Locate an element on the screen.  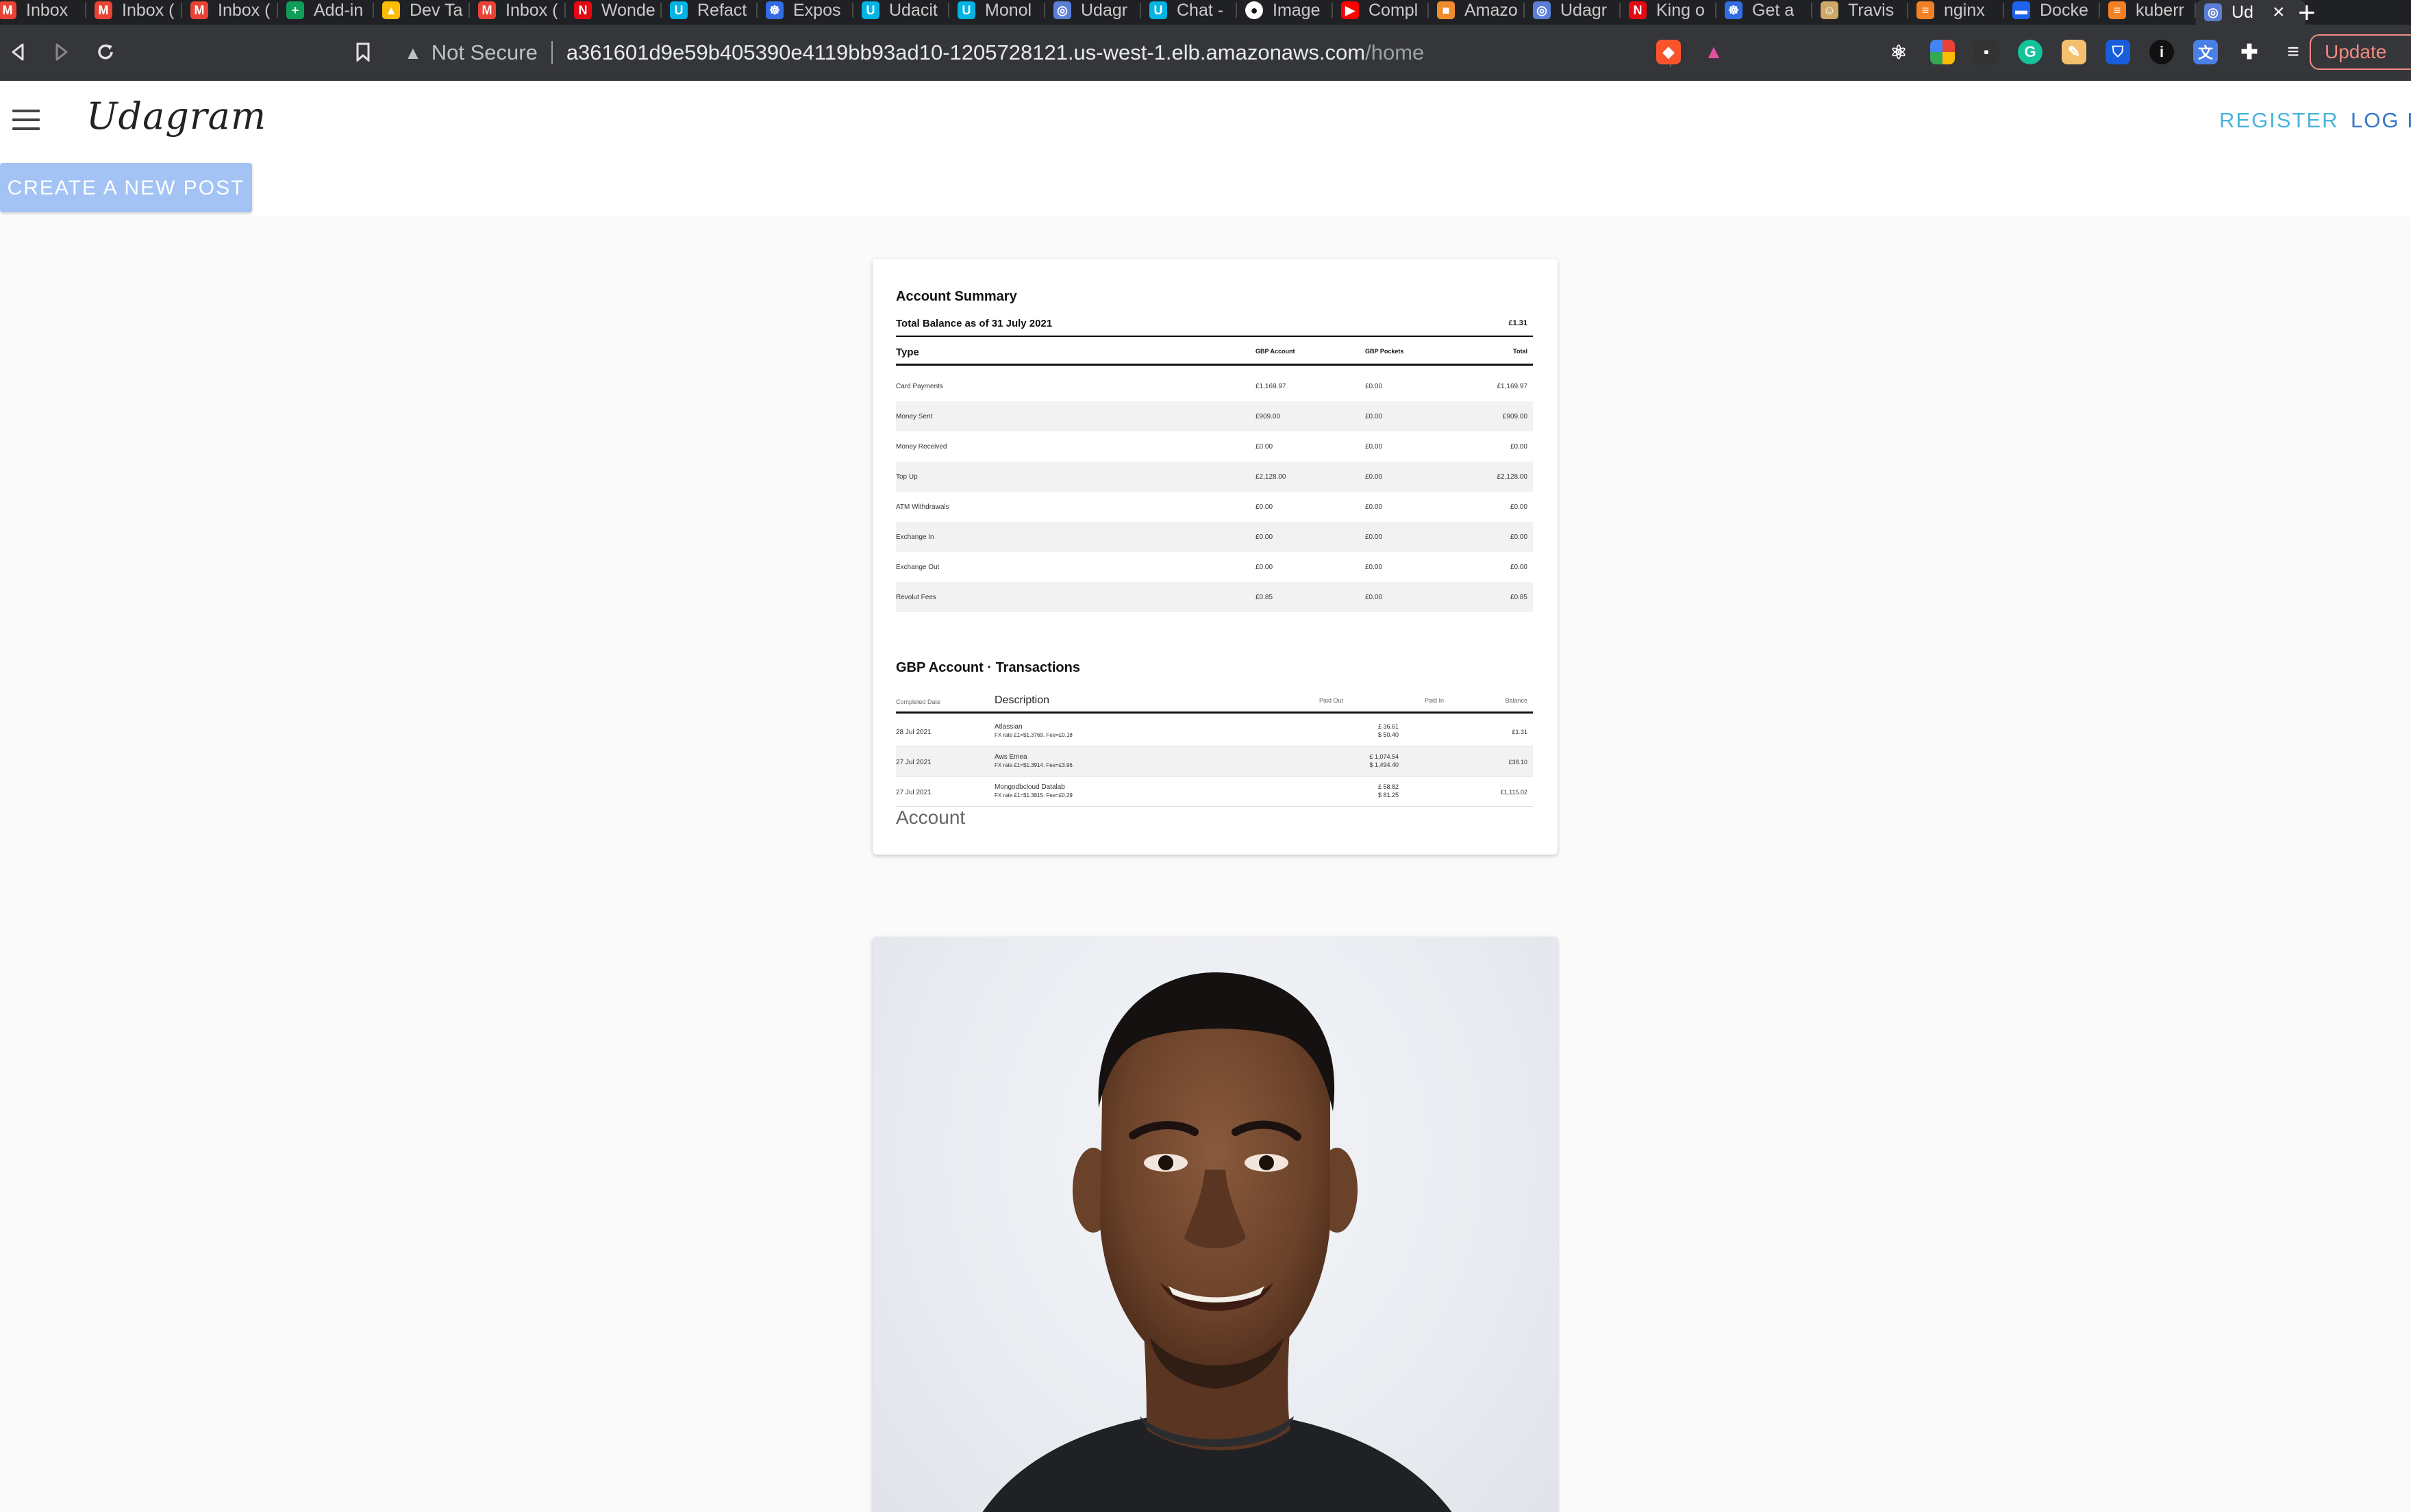
transaction-sub: FX rate £1=$1.3769. Fee=£0.18 is located at coordinates (1034, 735).